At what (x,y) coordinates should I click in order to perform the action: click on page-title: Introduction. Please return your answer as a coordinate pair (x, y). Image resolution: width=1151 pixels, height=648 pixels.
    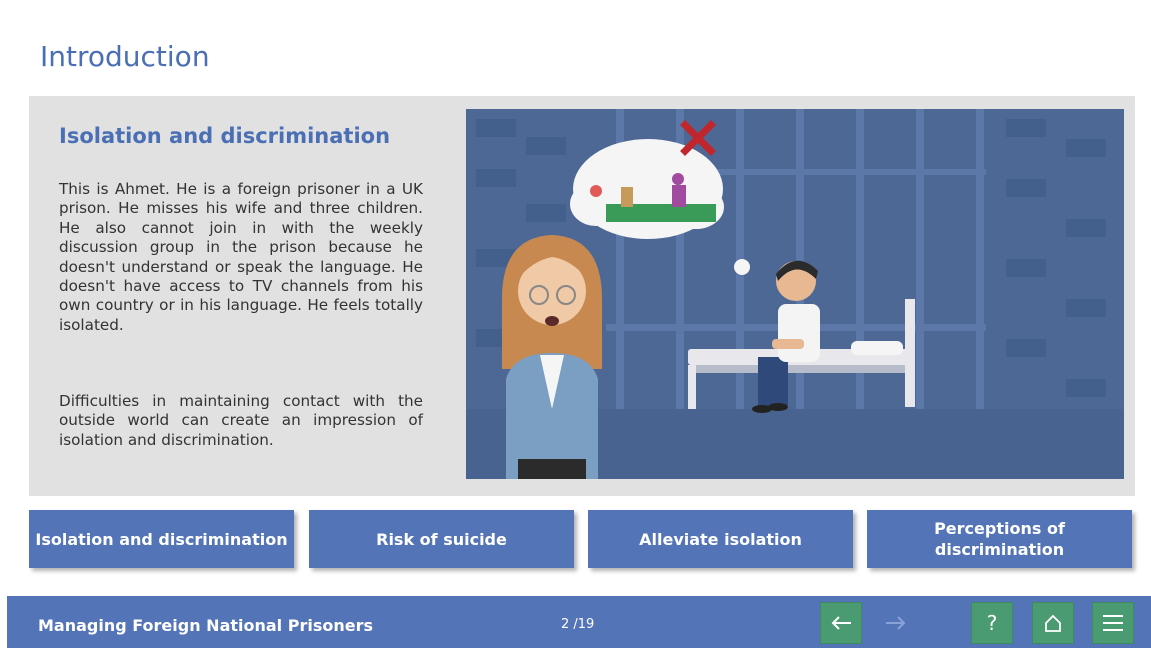
    Looking at the image, I should click on (125, 56).